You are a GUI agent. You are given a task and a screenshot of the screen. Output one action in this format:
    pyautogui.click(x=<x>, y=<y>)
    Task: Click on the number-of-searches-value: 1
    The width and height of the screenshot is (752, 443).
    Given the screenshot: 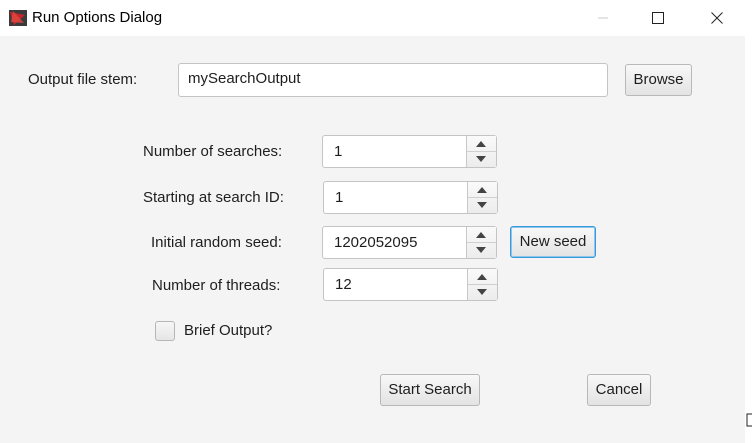 What is the action you would take?
    pyautogui.click(x=338, y=151)
    